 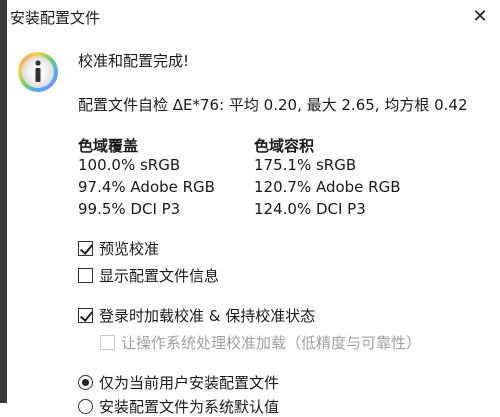 What do you see at coordinates (146, 187) in the screenshot?
I see `coverage-adobe-rgb: 97.4% Adobe RGB` at bounding box center [146, 187].